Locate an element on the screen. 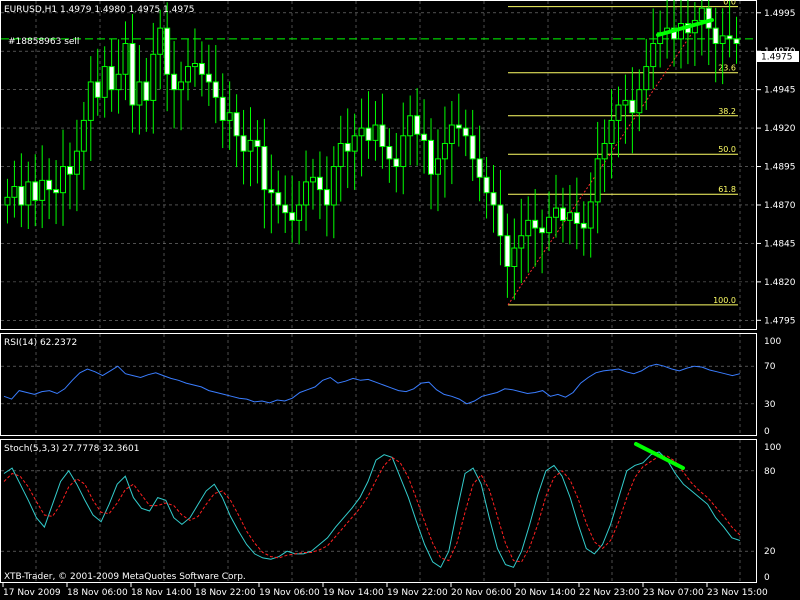 The height and width of the screenshot is (600, 800). x-tick-label: 18 Nov 06:00 is located at coordinates (97, 593).